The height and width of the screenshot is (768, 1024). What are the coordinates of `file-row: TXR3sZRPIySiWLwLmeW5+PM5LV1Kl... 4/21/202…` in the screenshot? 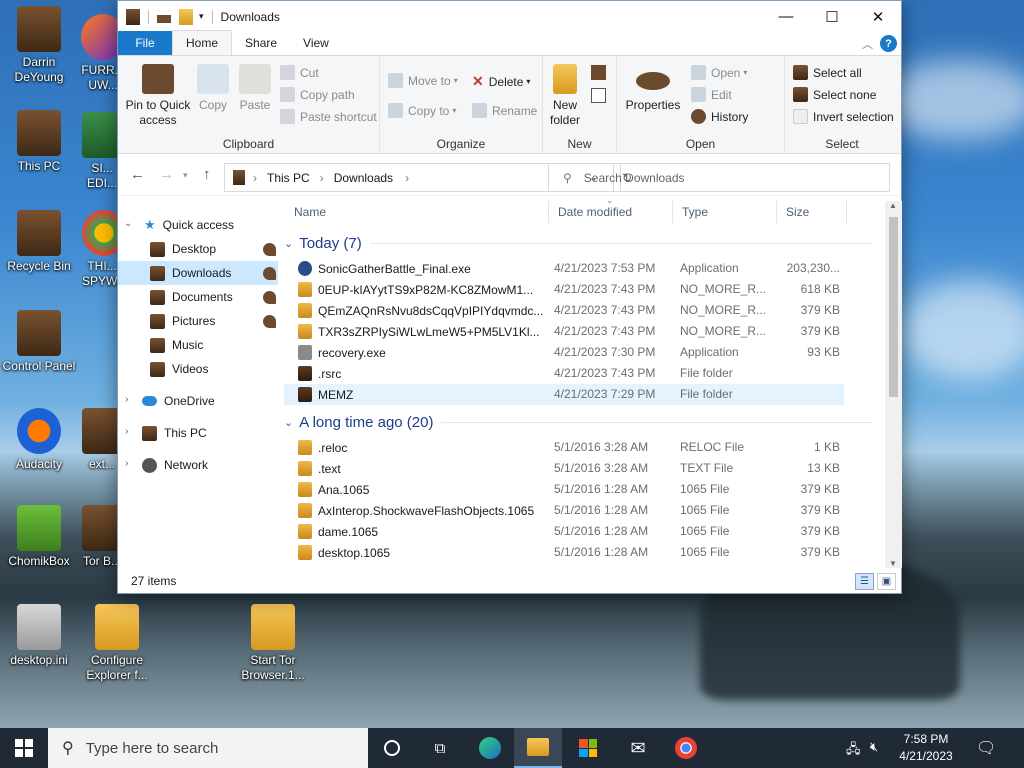 It's located at (564, 331).